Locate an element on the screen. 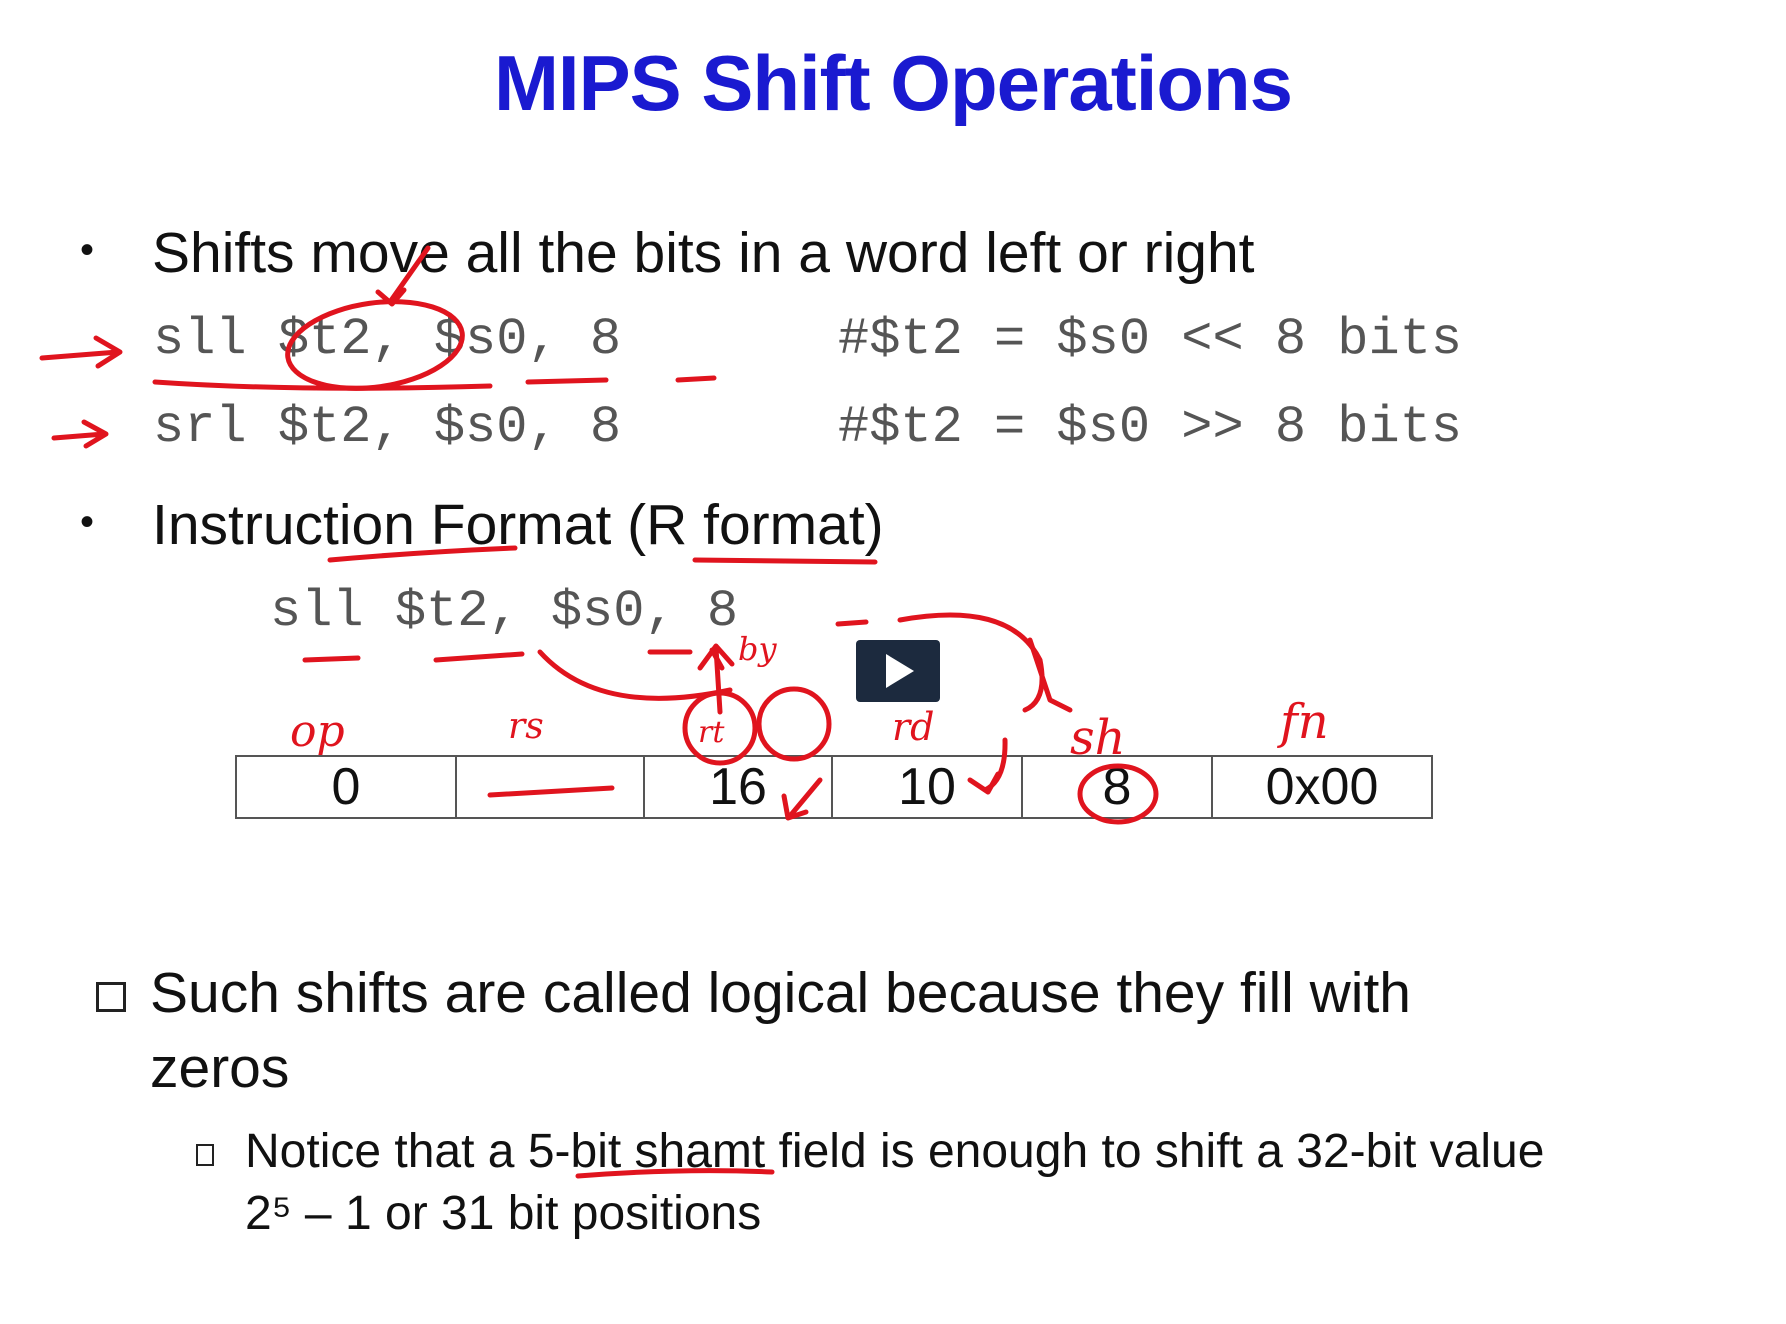  label-rs: rs is located at coordinates (526, 726).